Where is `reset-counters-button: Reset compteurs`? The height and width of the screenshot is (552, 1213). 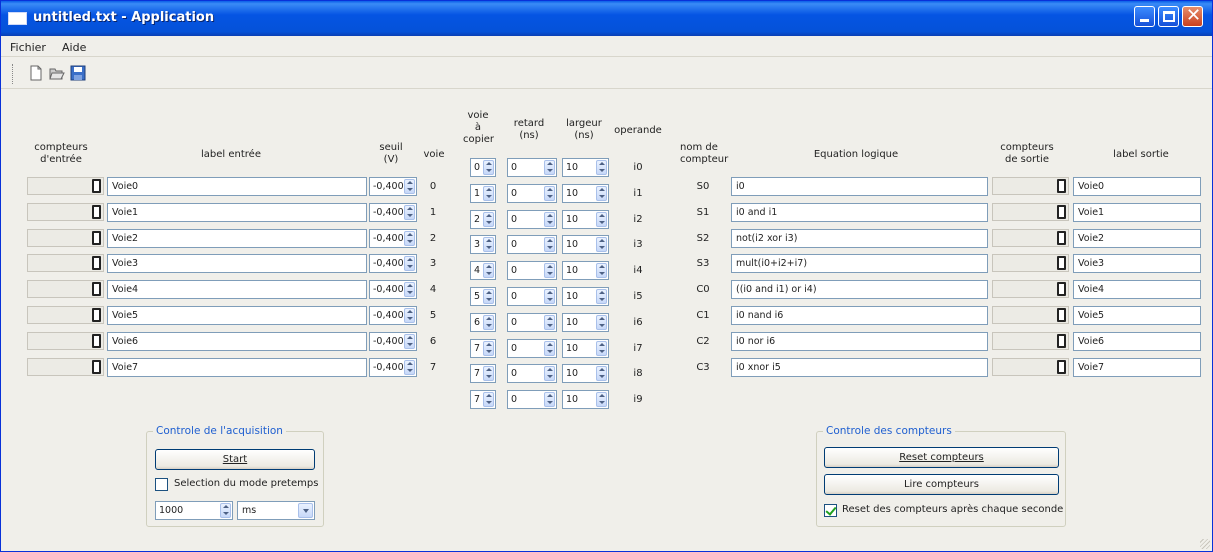
reset-counters-button: Reset compteurs is located at coordinates (941, 457).